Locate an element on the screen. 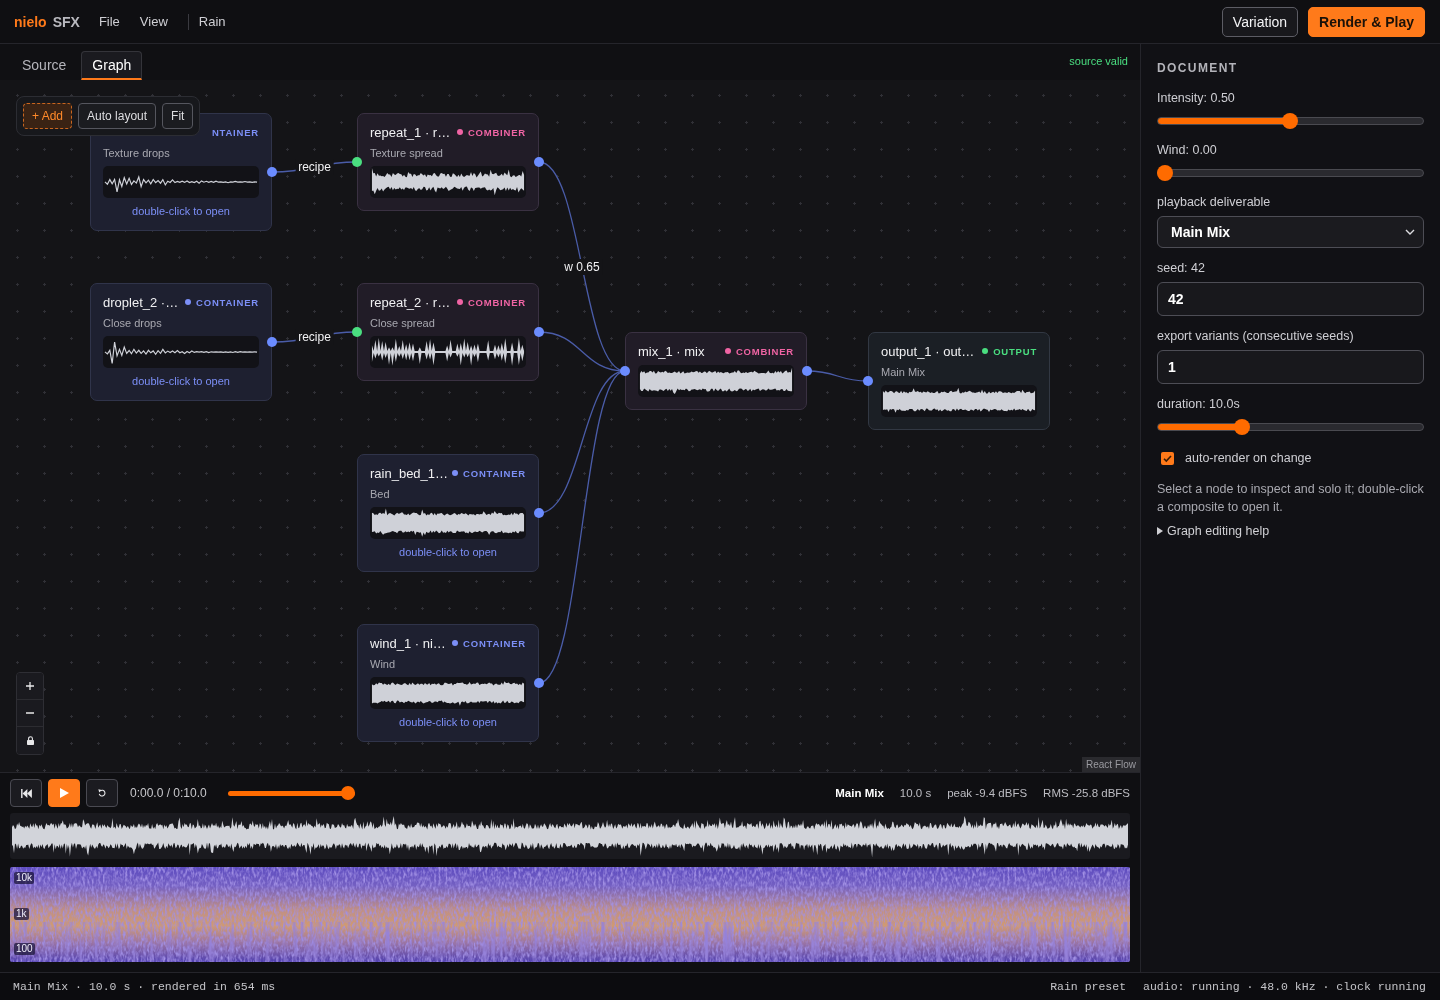  node-subtitle: Wind is located at coordinates (383, 664).